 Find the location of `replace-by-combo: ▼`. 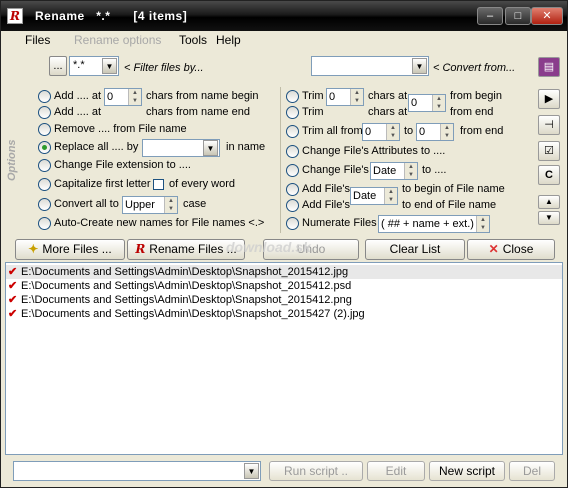

replace-by-combo: ▼ is located at coordinates (181, 148).